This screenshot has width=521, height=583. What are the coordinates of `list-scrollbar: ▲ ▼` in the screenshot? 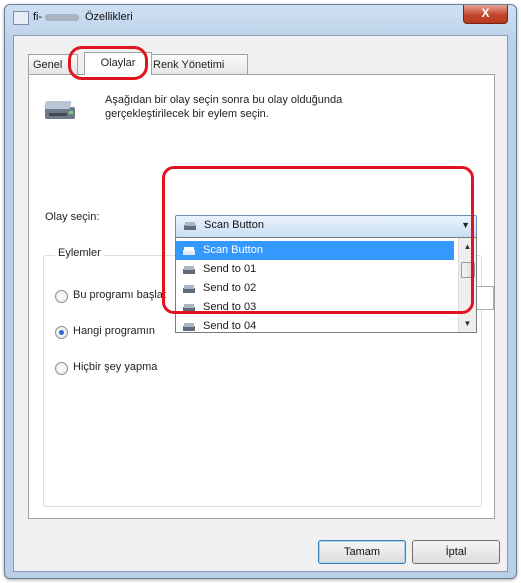 It's located at (467, 285).